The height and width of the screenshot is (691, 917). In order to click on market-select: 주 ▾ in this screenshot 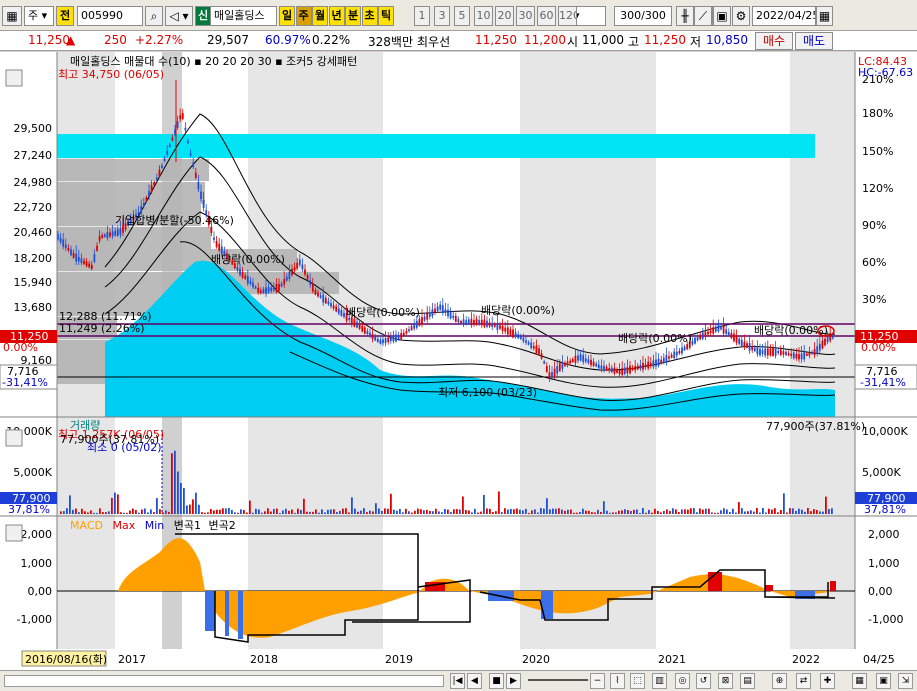, I will do `click(39, 16)`.